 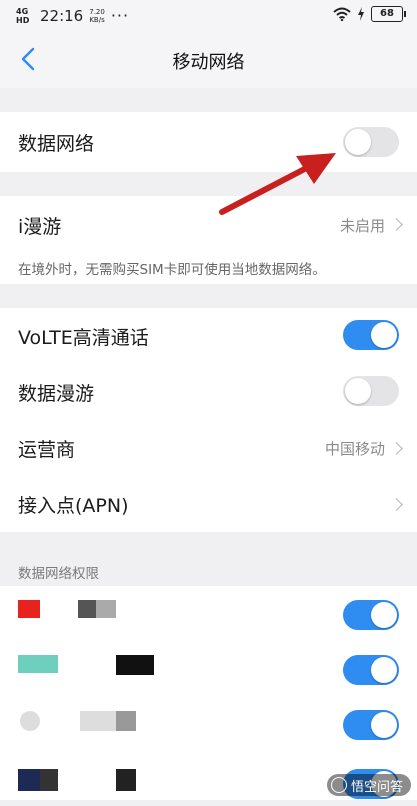 I want to click on page-title: 移动网络, so click(x=208, y=62).